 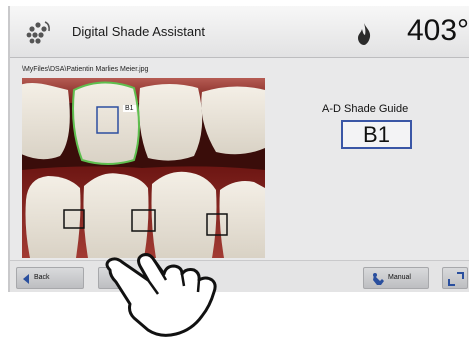 What do you see at coordinates (161, 295) in the screenshot?
I see `pointing-hand-icon` at bounding box center [161, 295].